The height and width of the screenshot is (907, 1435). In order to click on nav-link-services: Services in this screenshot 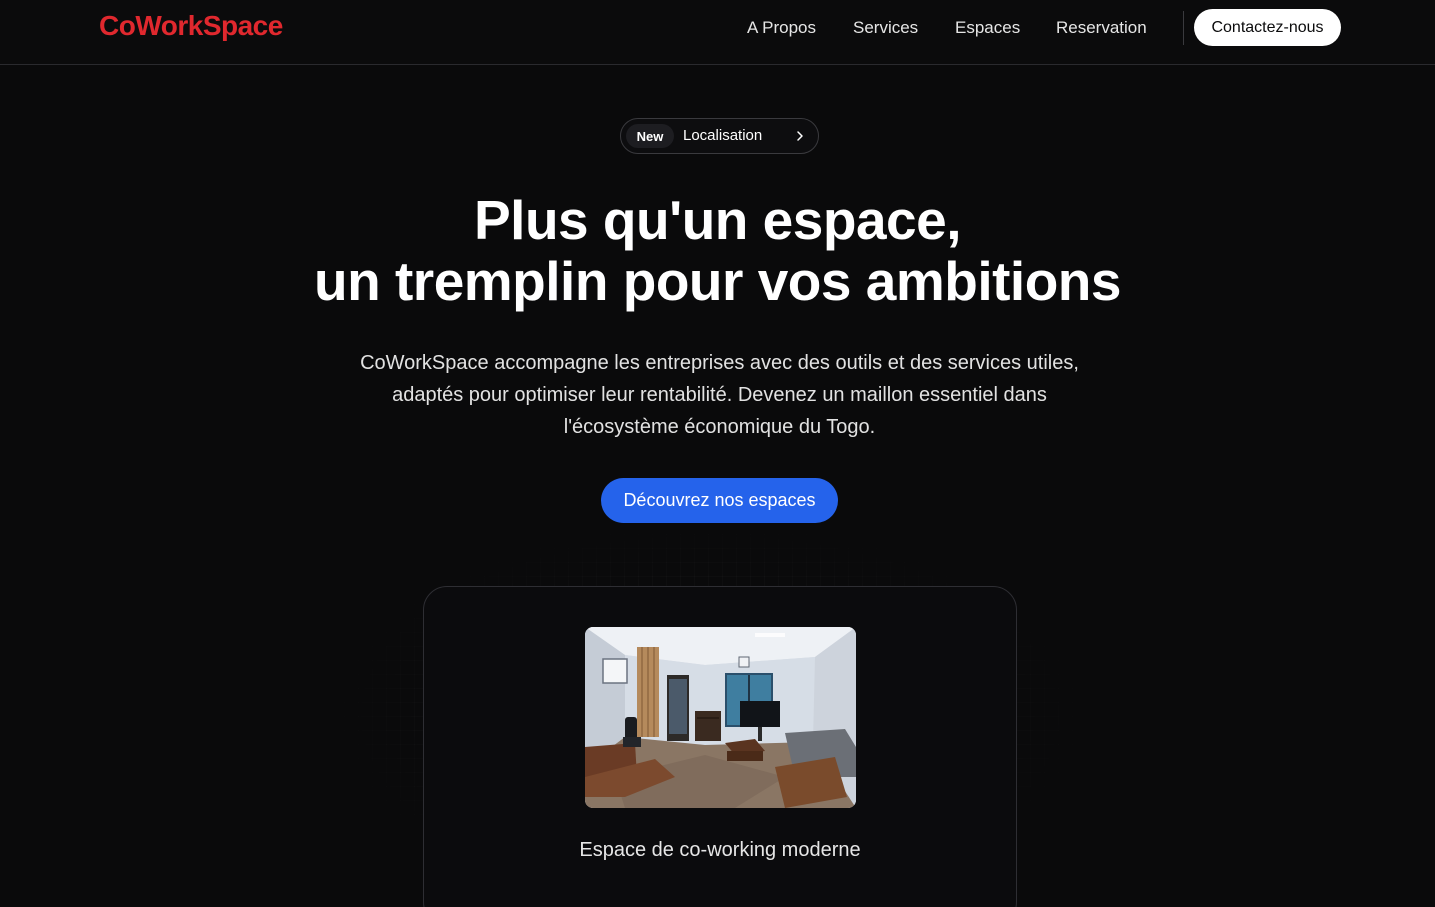, I will do `click(885, 28)`.